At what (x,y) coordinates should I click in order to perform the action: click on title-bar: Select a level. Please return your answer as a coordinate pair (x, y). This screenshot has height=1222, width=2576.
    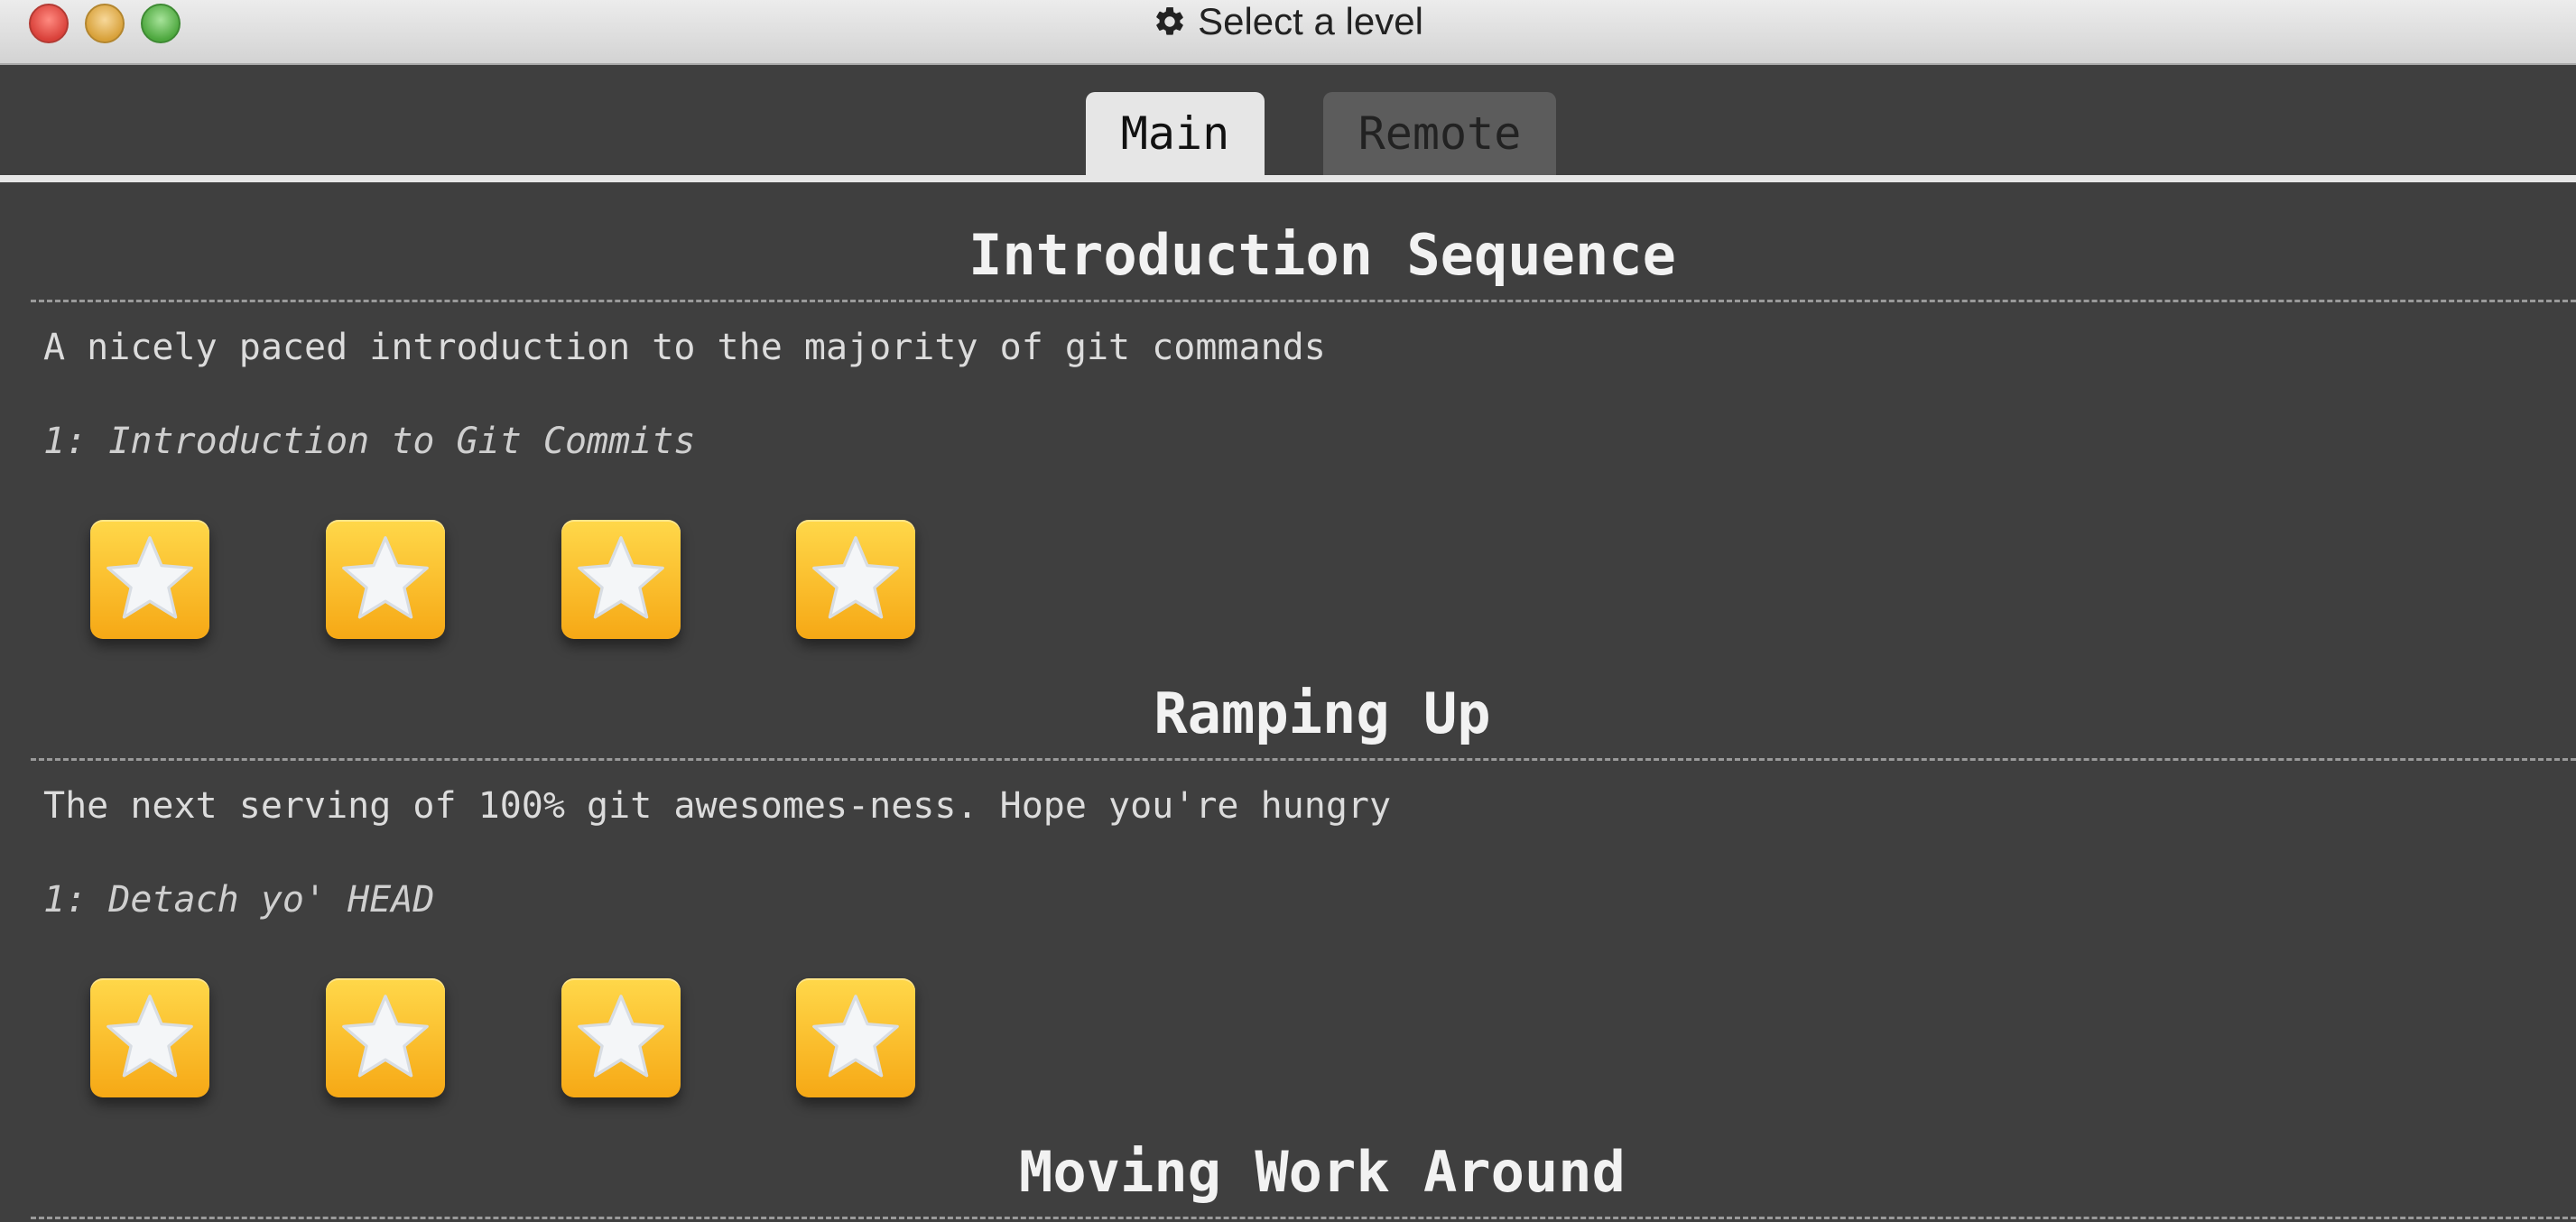
    Looking at the image, I should click on (1288, 32).